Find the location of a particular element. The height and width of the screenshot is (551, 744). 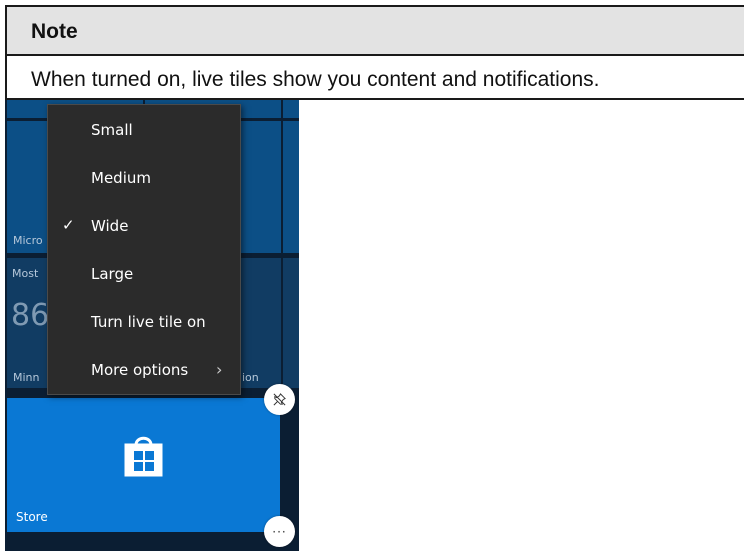

tile-row1-right is located at coordinates (291, 187).